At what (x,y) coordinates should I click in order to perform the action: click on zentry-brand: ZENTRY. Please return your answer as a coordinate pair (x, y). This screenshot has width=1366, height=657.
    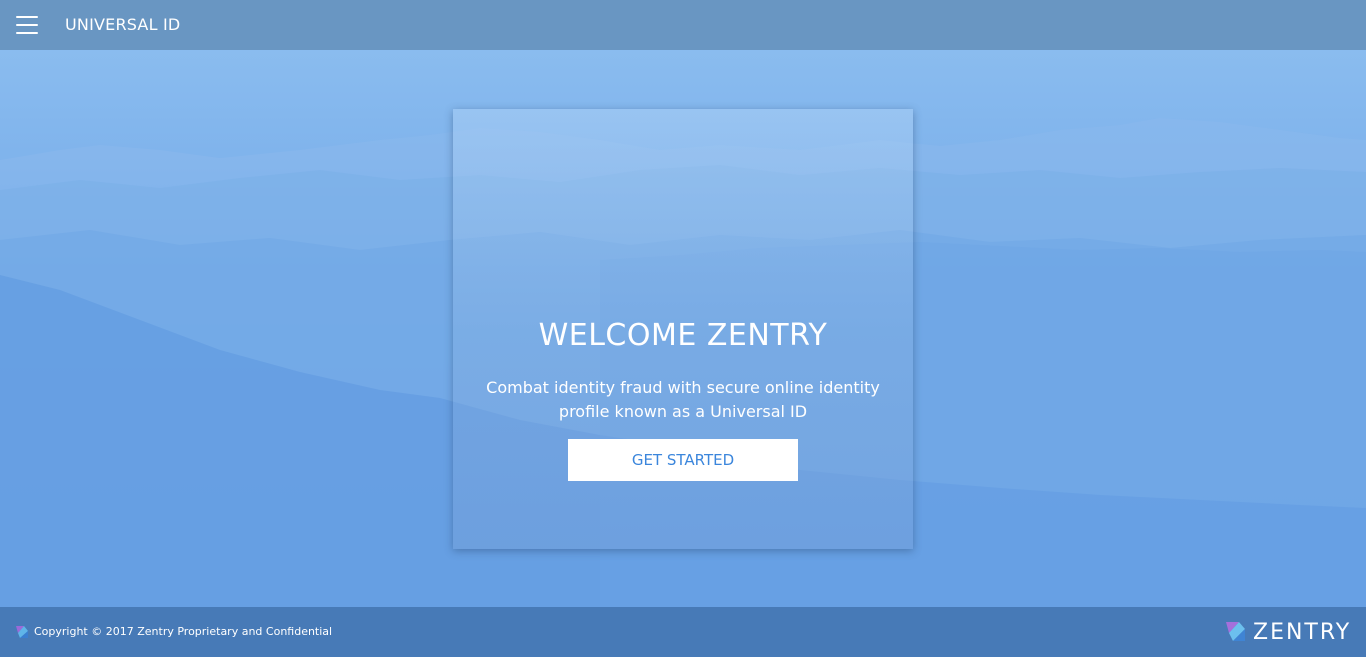
    Looking at the image, I should click on (1287, 632).